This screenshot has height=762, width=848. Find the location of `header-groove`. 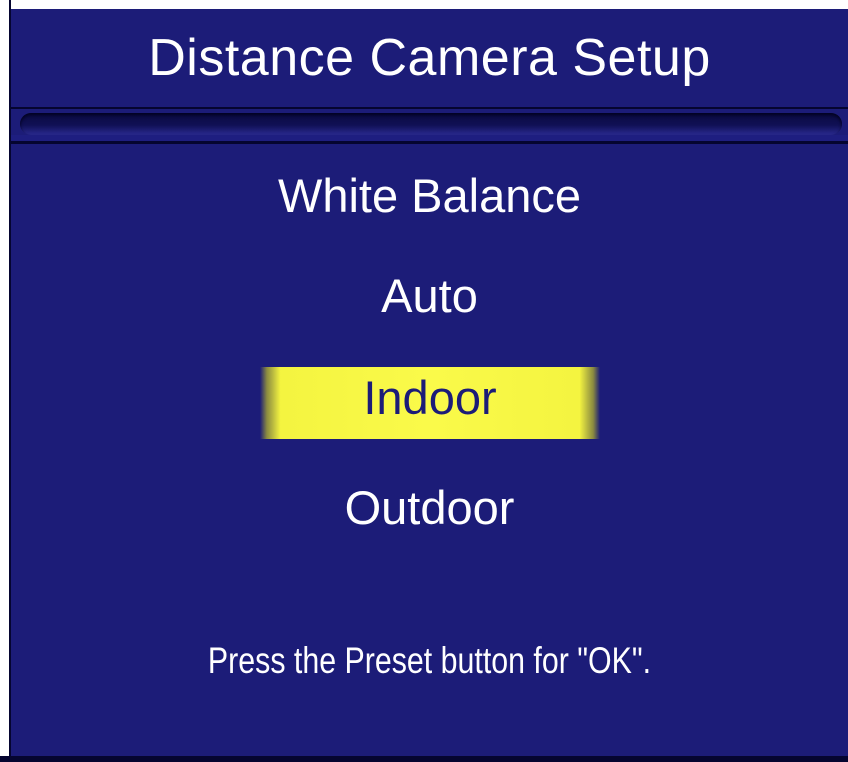

header-groove is located at coordinates (431, 124).